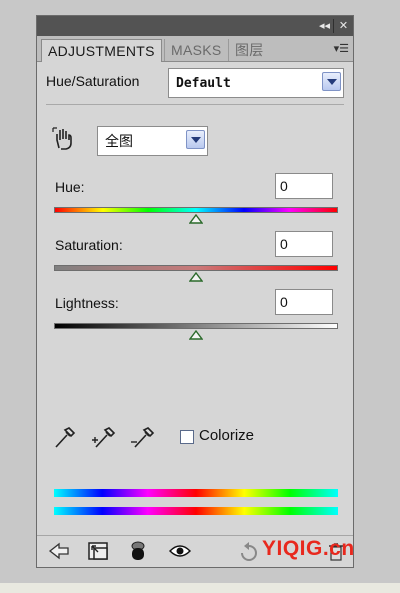  What do you see at coordinates (249, 50) in the screenshot?
I see `tab-layers: 图层` at bounding box center [249, 50].